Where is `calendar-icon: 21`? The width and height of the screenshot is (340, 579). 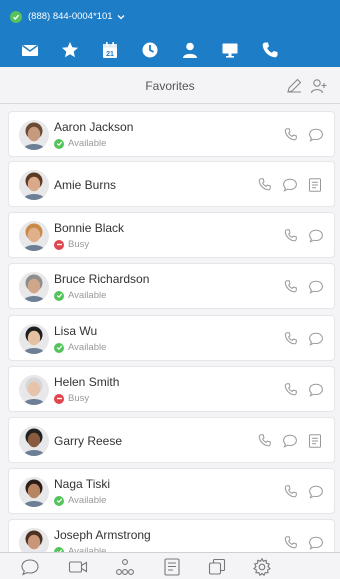 calendar-icon: 21 is located at coordinates (110, 50).